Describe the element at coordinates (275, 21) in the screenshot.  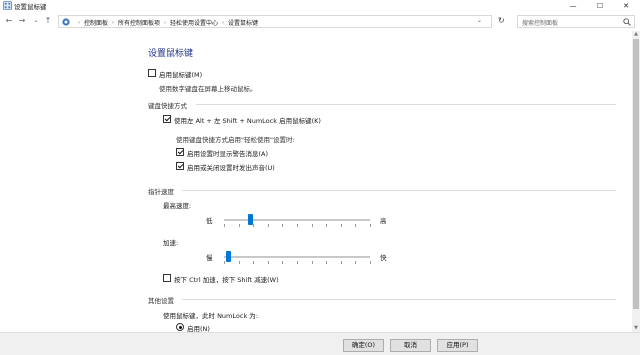
I see `address-bar: › 控制面板 › 所有控制面板项 › 轻松使用设置中心 › 设置鼠标键 ⌄` at that location.